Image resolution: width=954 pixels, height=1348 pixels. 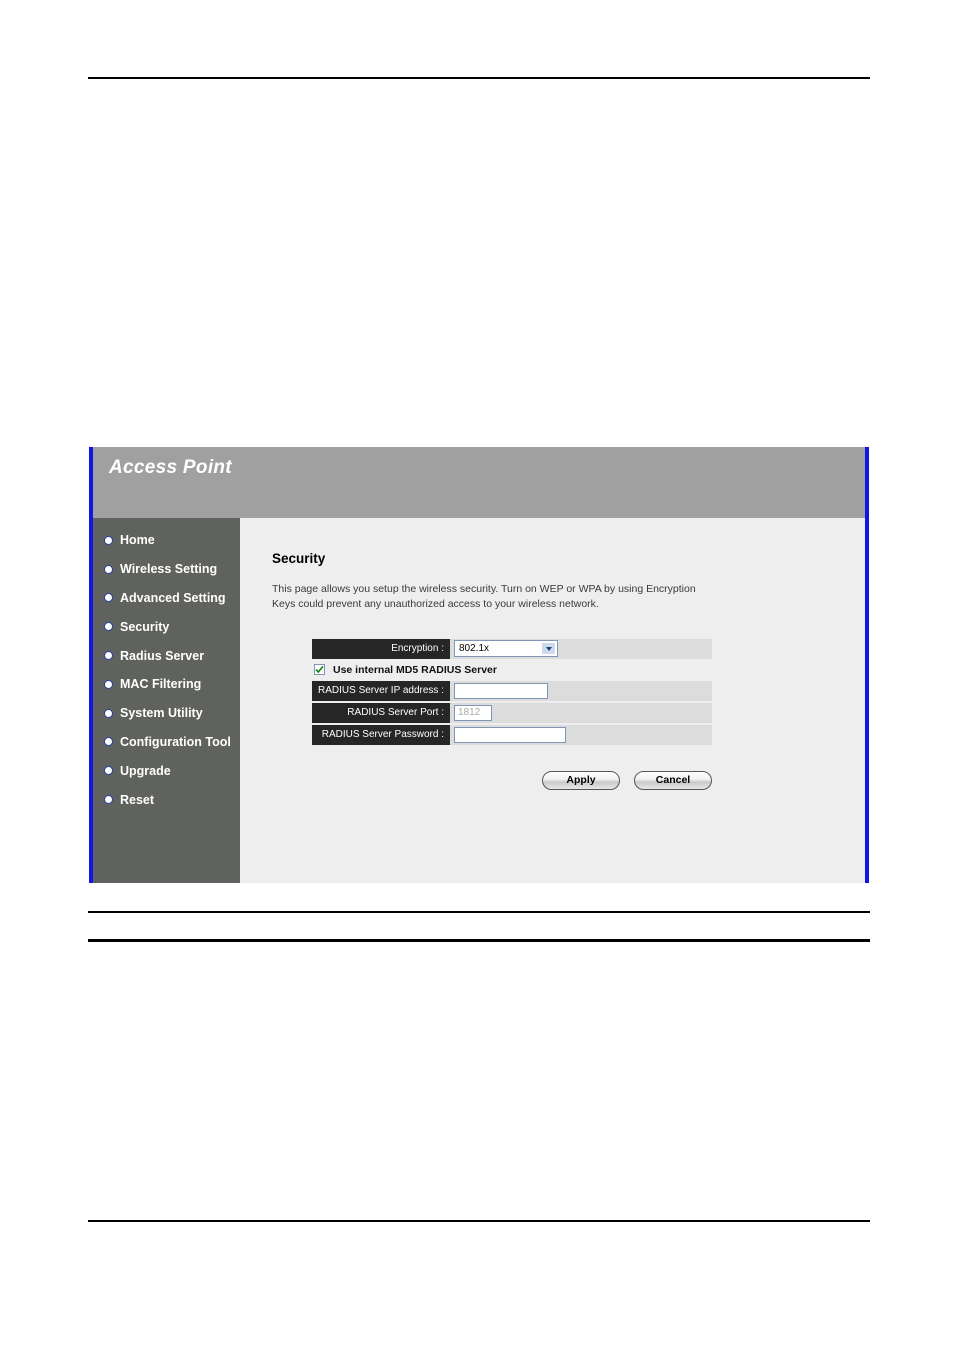 I want to click on internal-md5-label: Use internal MD5 RADIUS Server, so click(x=415, y=669).